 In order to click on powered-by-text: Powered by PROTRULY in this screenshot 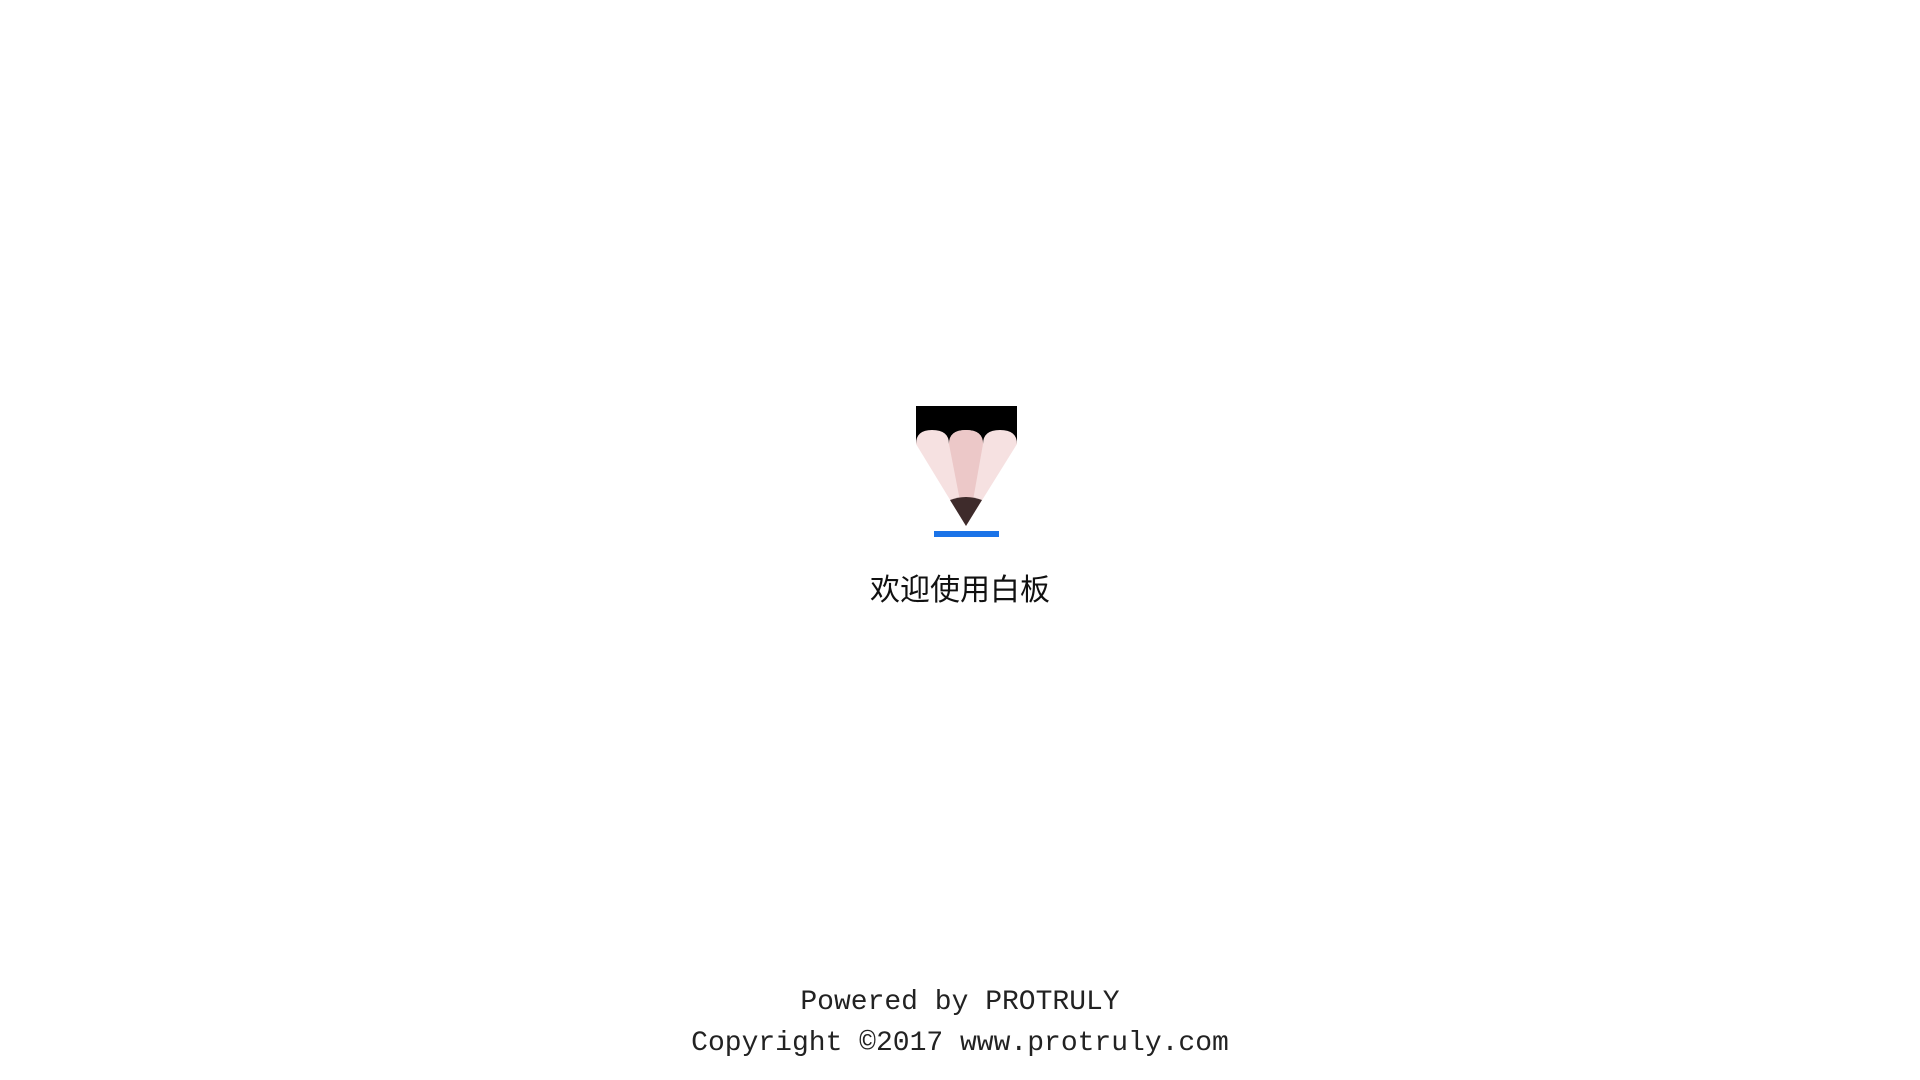, I will do `click(960, 1002)`.